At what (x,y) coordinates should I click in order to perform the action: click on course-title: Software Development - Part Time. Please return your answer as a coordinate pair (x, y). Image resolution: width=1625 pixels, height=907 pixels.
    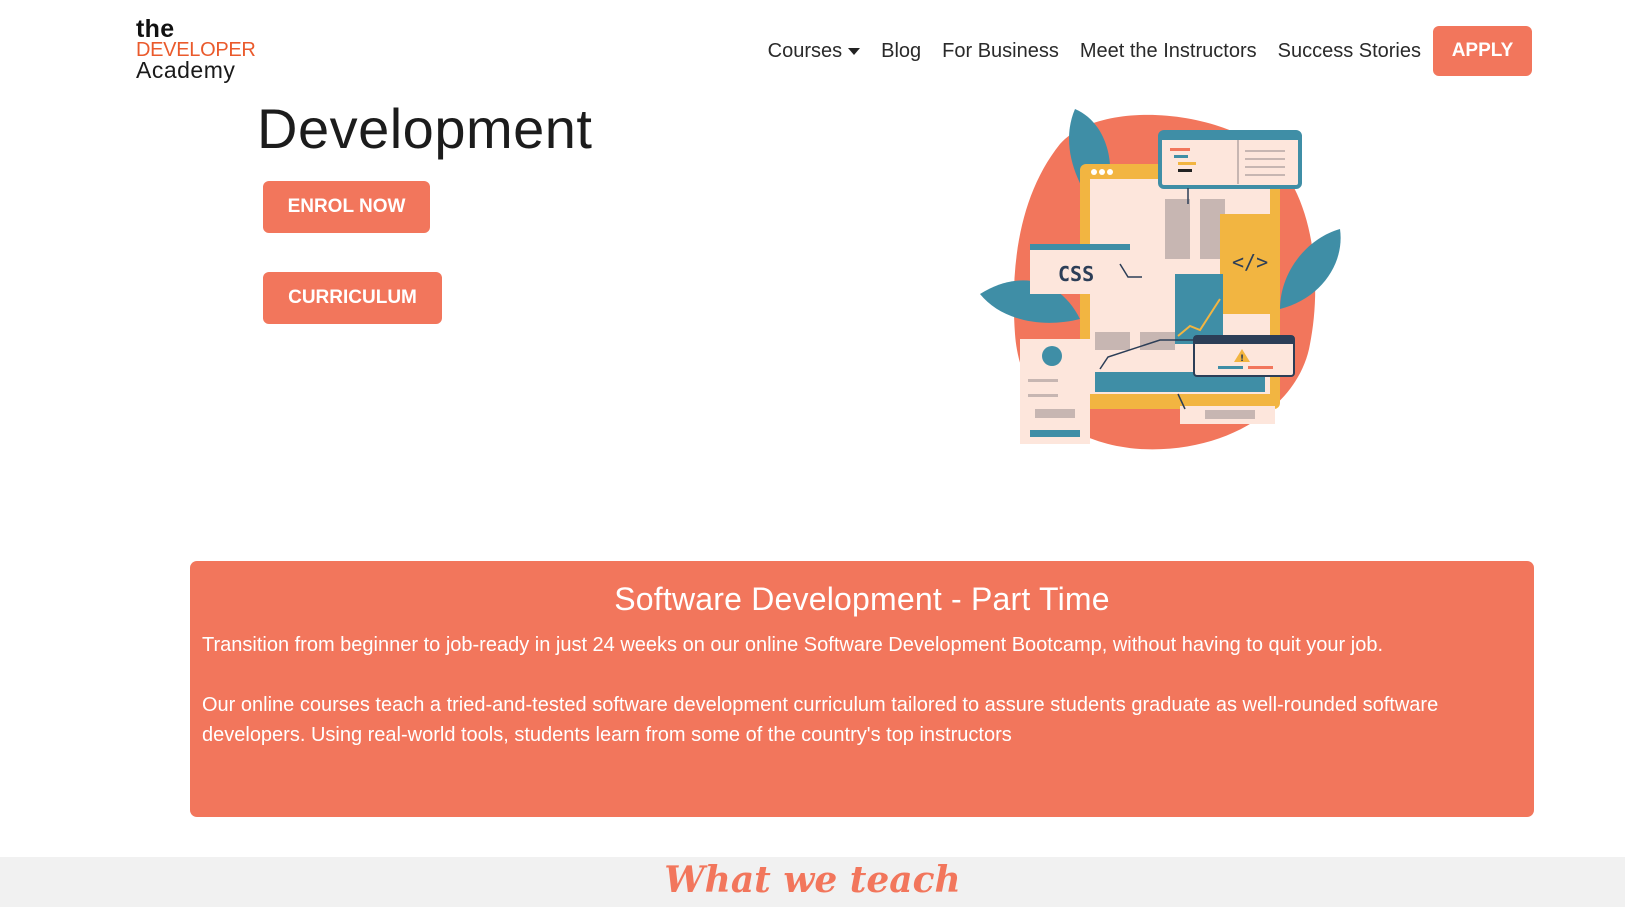
    Looking at the image, I should click on (862, 599).